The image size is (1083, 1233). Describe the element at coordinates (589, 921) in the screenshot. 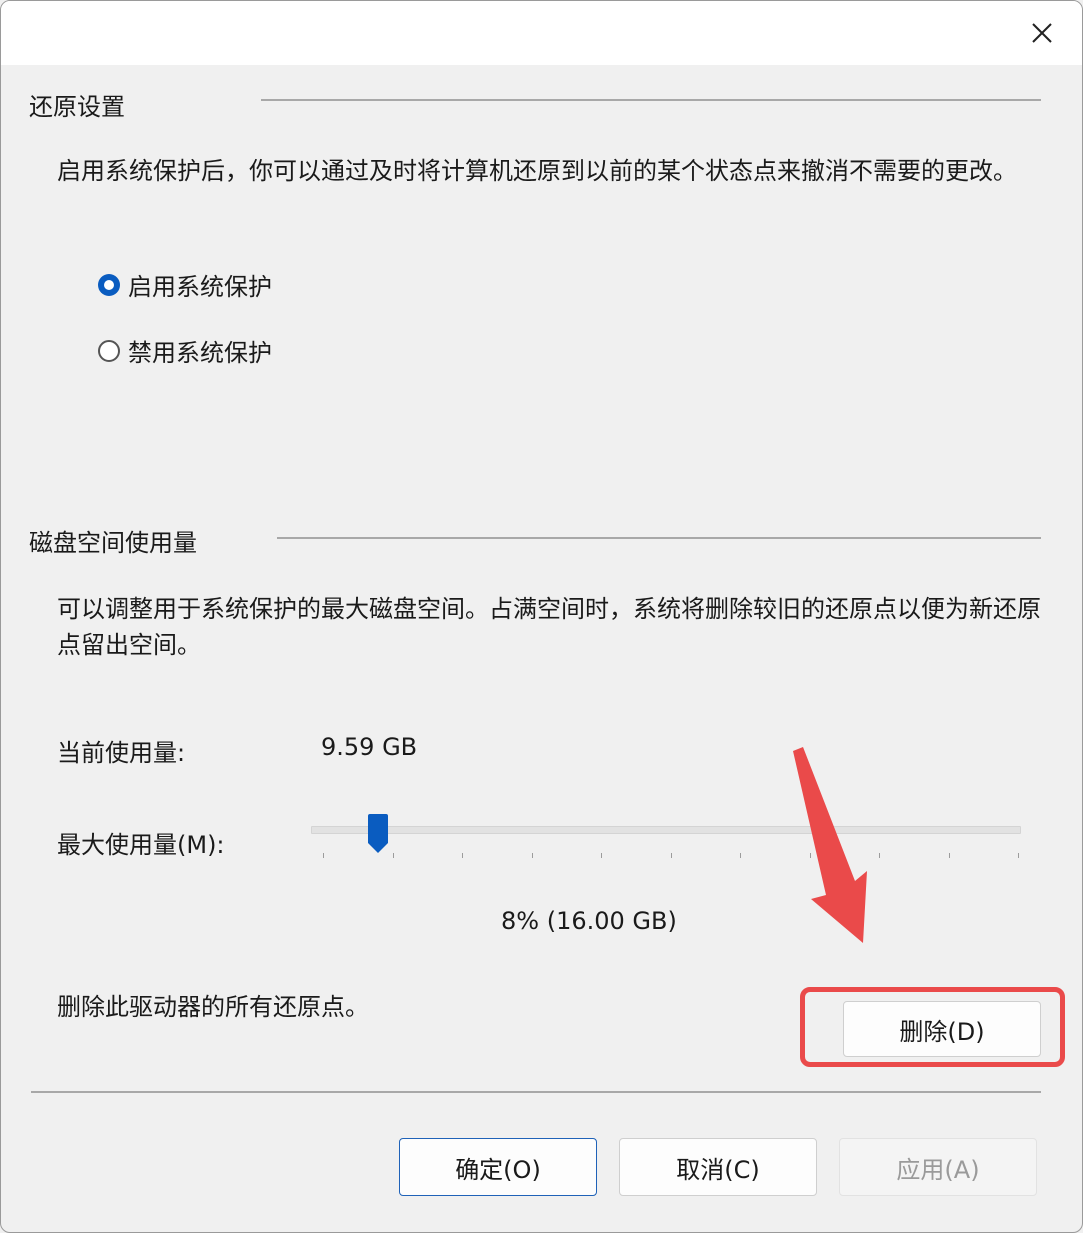

I see `max-usage-readout: 8% (16.00 GB)` at that location.